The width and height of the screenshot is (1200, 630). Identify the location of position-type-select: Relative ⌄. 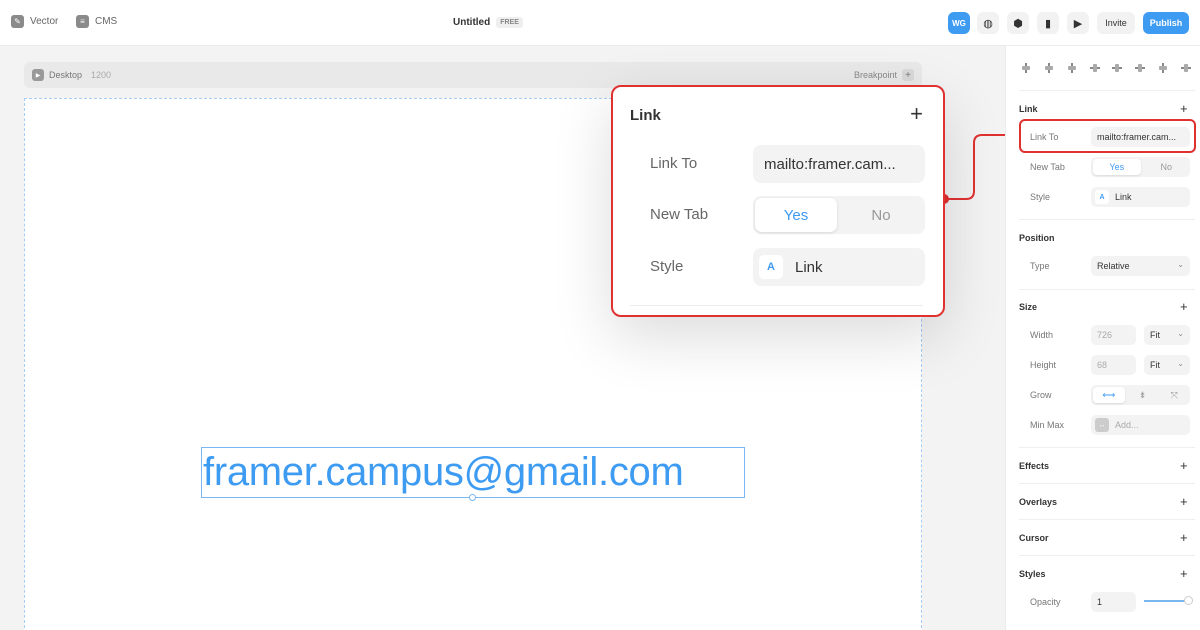
(1140, 266).